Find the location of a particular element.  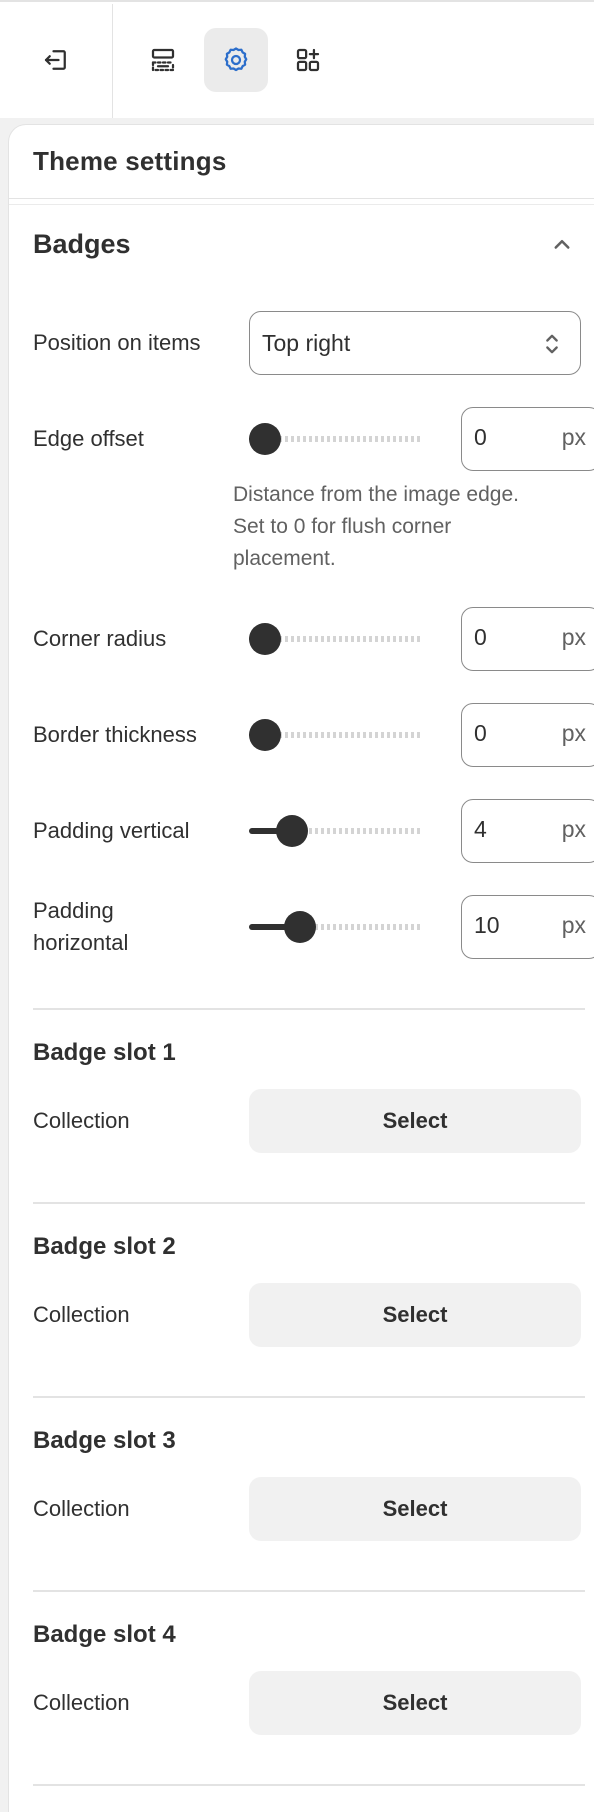

top-toolbar is located at coordinates (297, 59).